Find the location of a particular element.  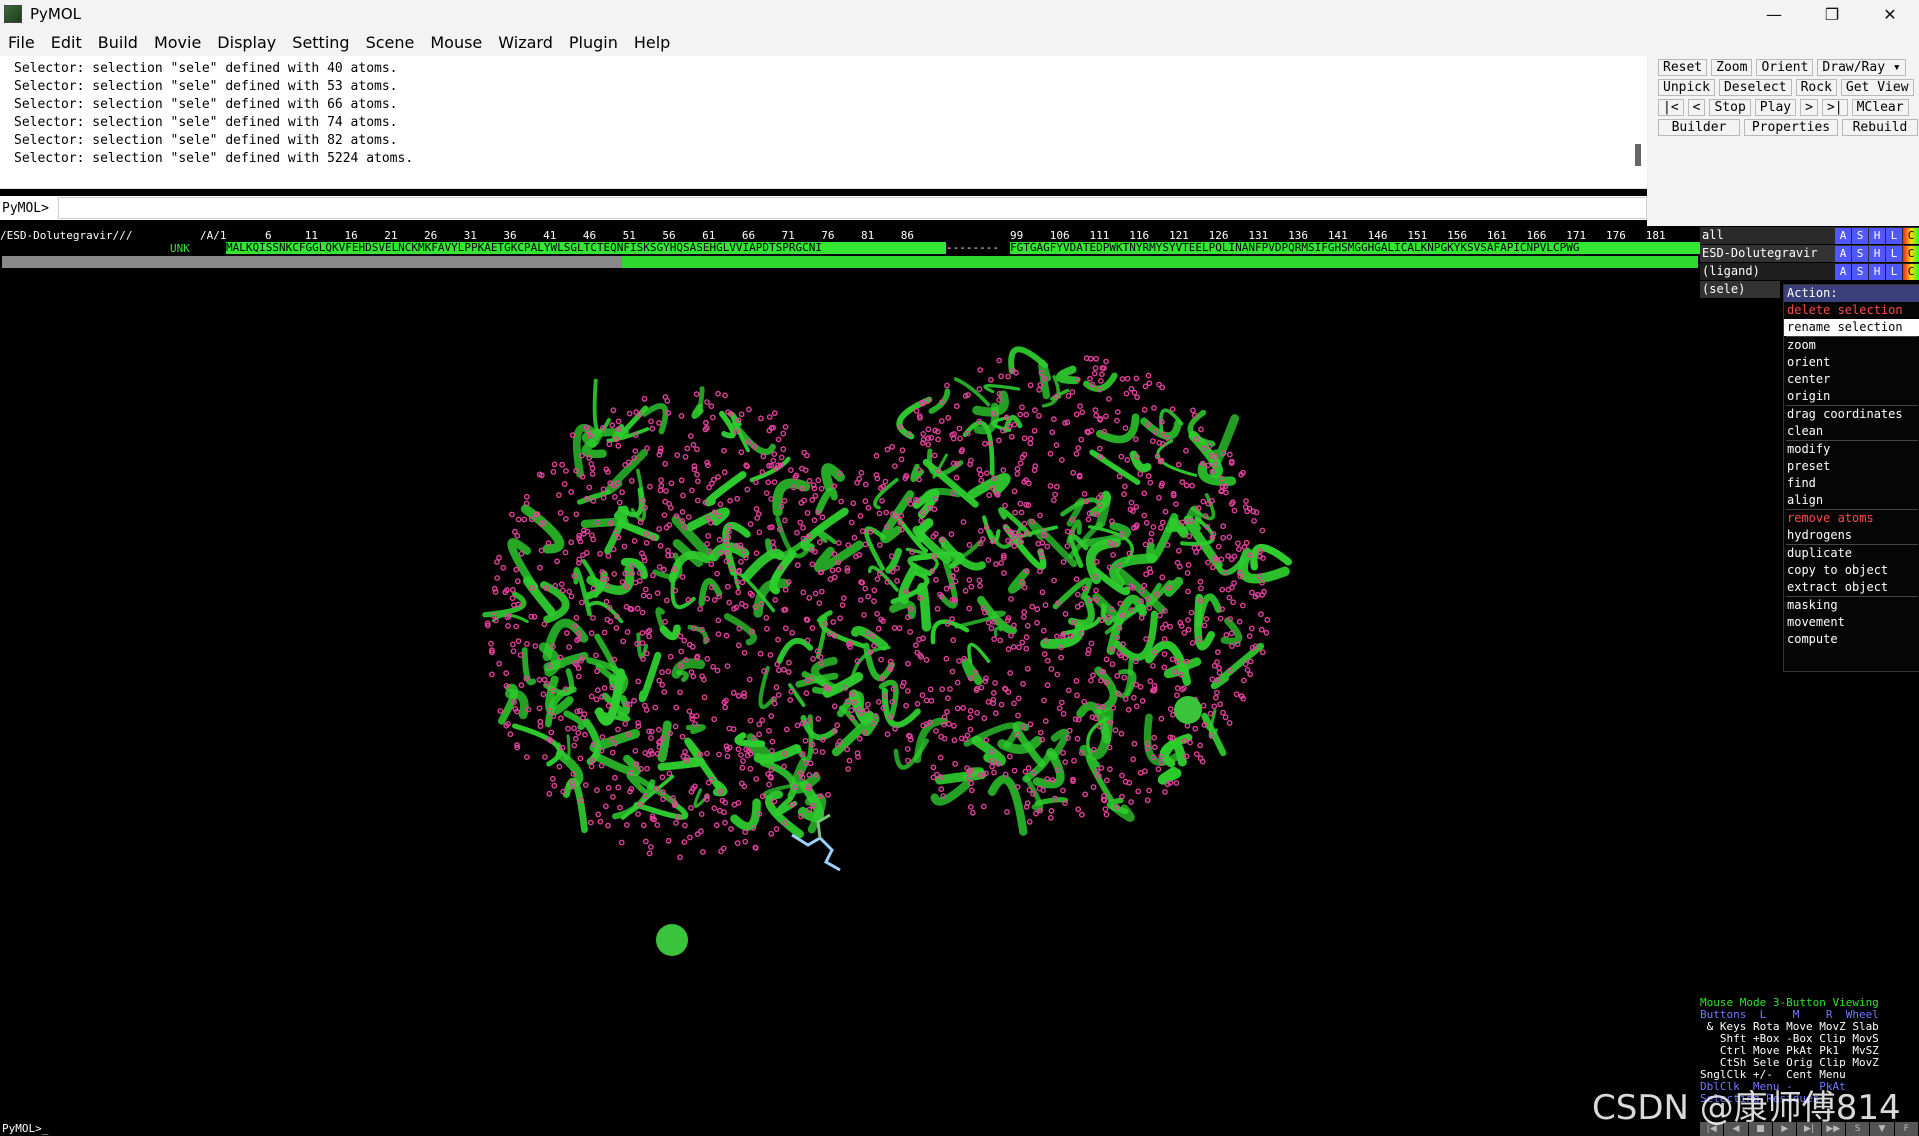

action-menu-item: delete selection is located at coordinates (1851, 310).